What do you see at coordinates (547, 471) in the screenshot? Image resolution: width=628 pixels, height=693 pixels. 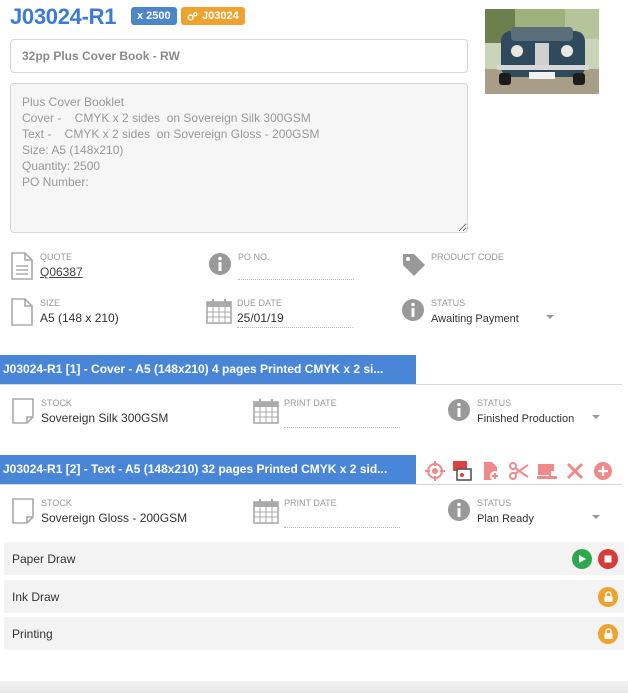 I see `sewing-machine-icon` at bounding box center [547, 471].